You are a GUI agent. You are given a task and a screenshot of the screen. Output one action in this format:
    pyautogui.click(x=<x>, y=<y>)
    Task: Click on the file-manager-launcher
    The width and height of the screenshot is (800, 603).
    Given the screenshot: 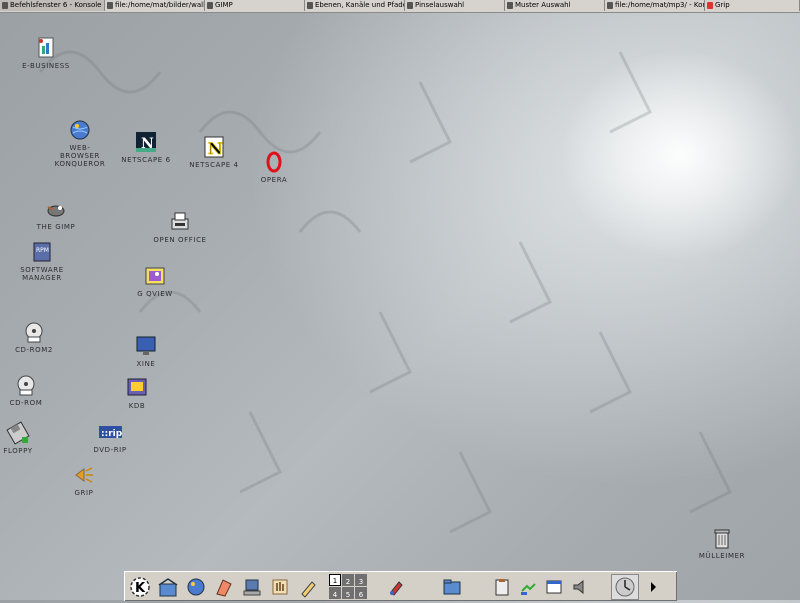 What is the action you would take?
    pyautogui.click(x=452, y=587)
    